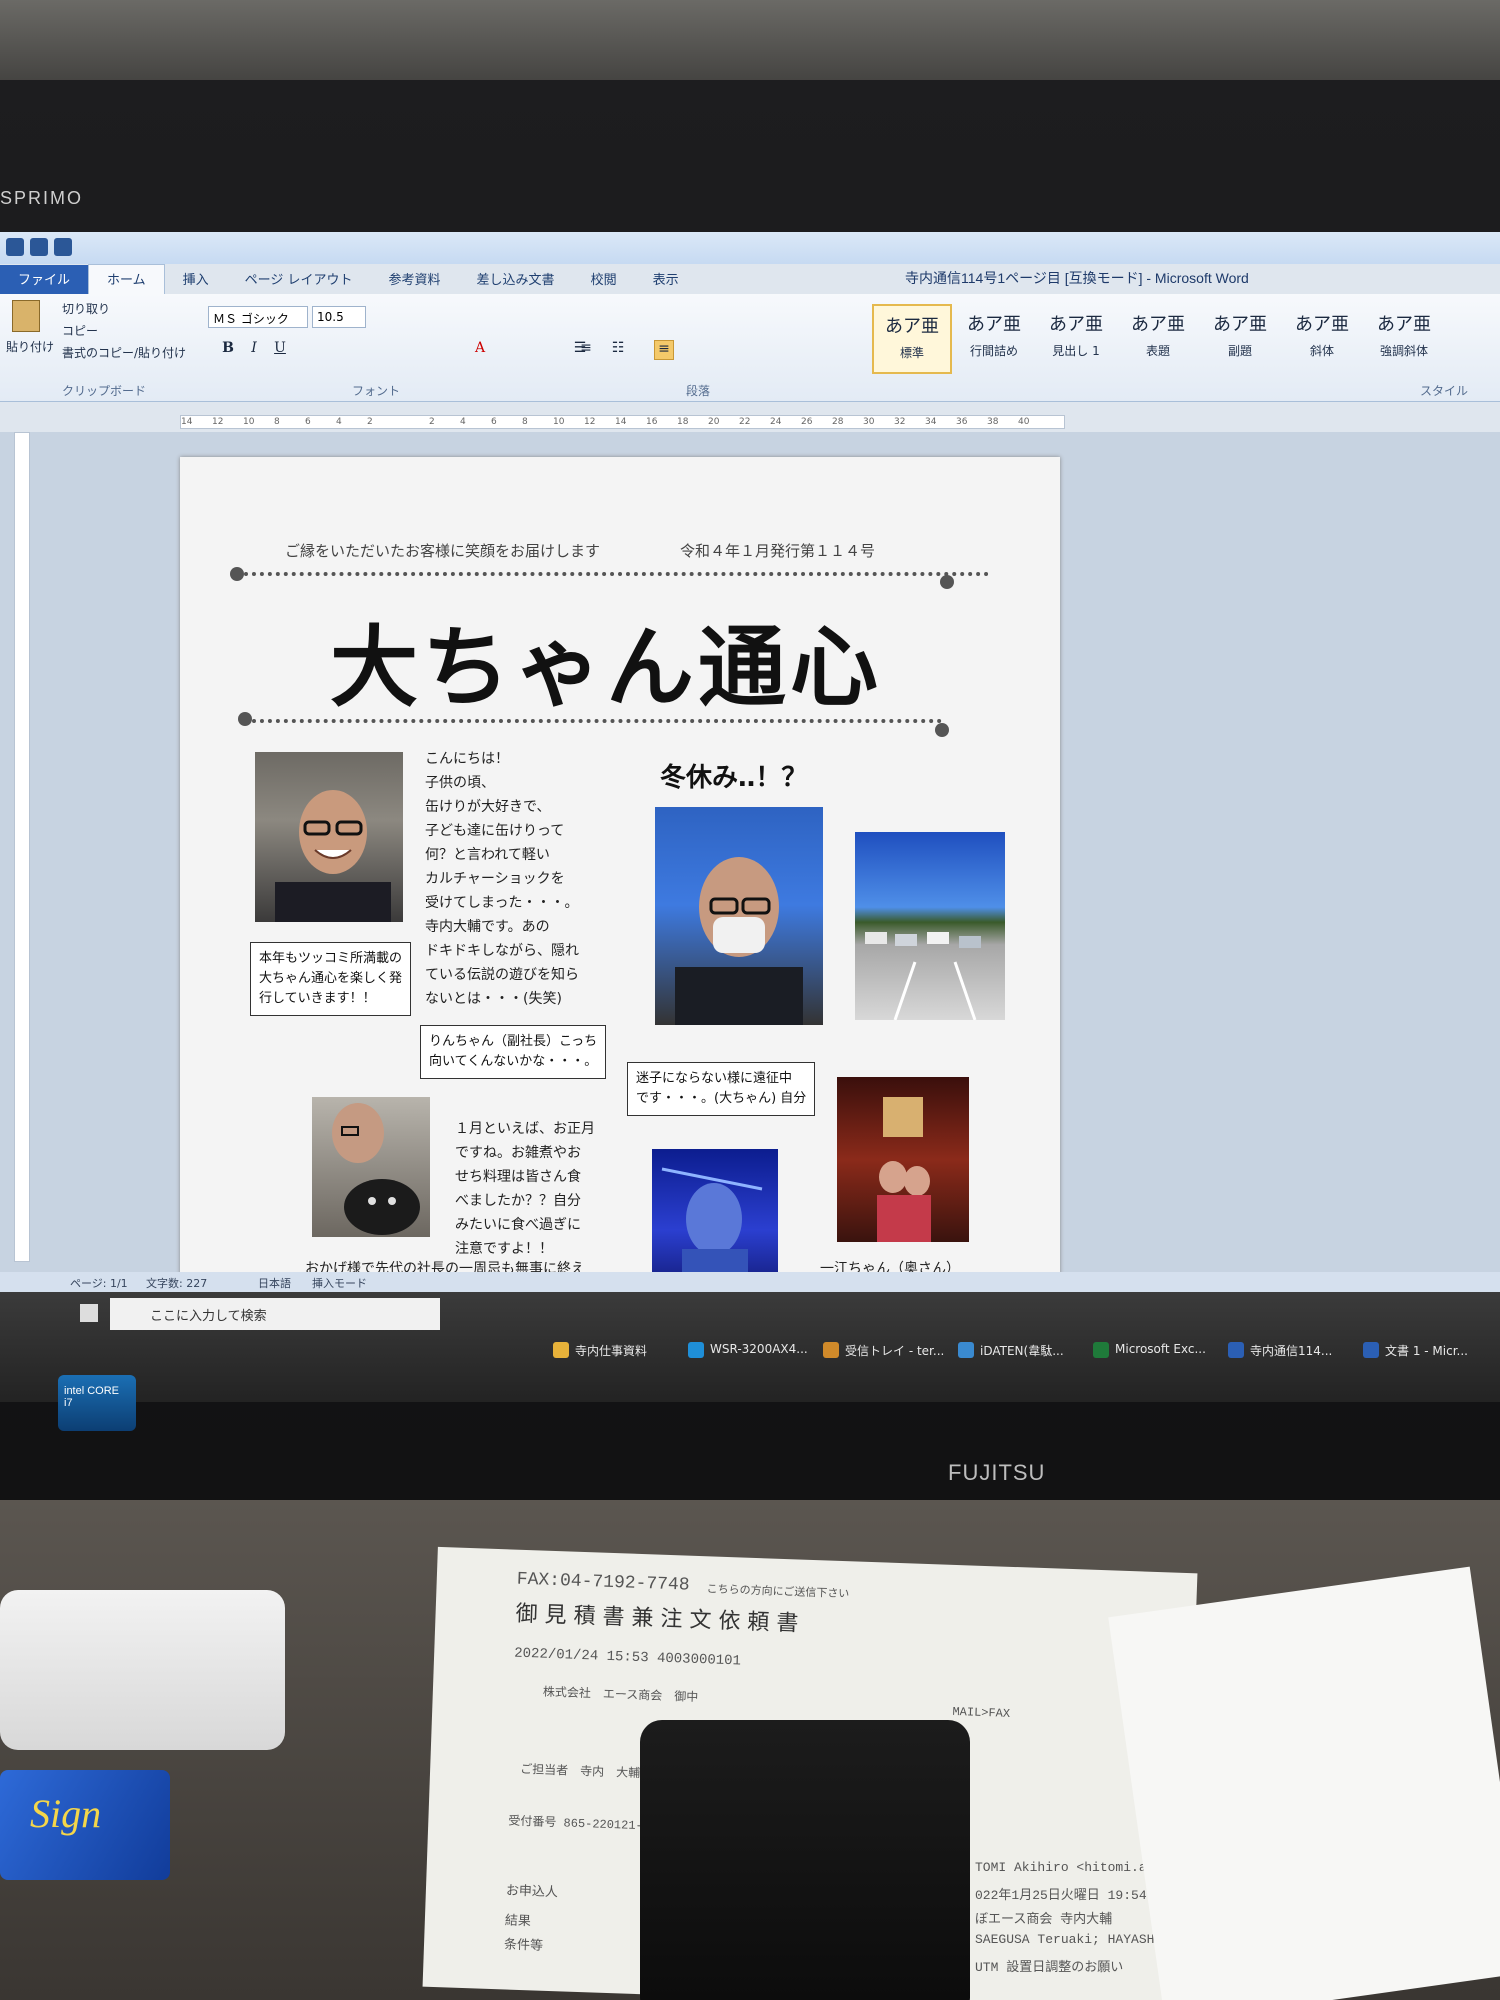 Image resolution: width=1500 pixels, height=2000 pixels. I want to click on ruler-tick: 6, so click(494, 422).